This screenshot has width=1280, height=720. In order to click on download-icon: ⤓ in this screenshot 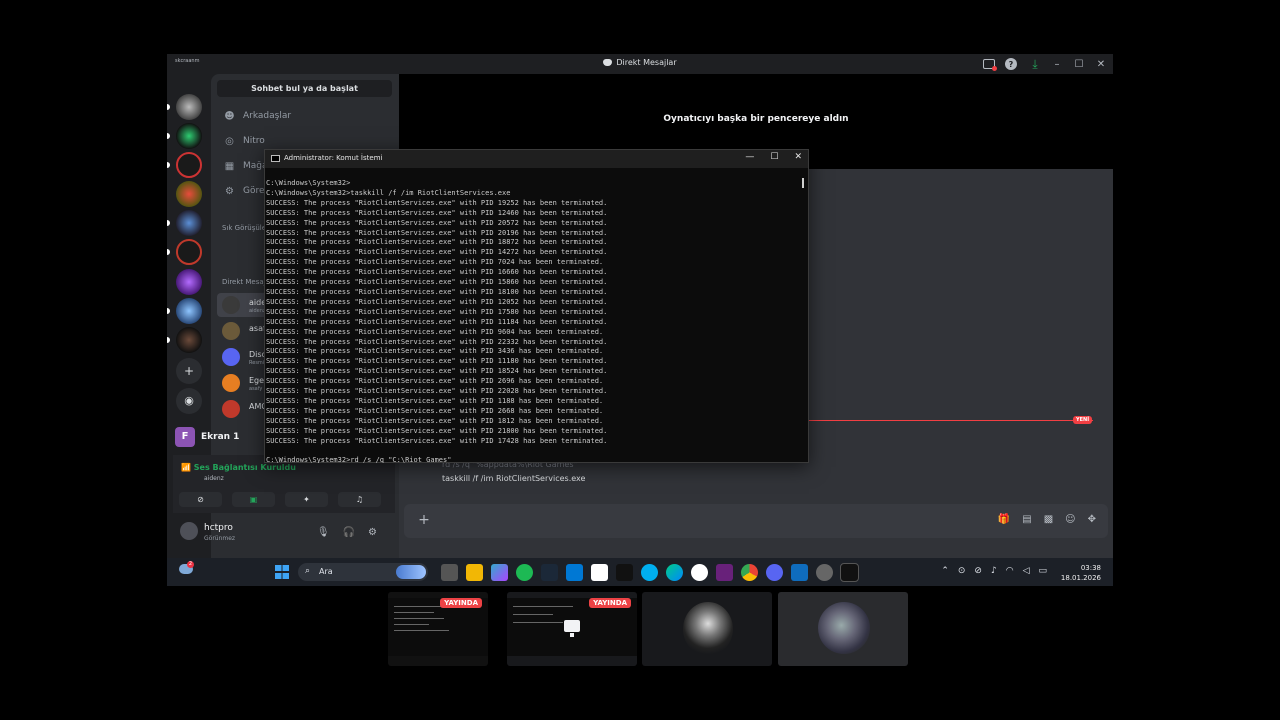, I will do `click(1035, 64)`.